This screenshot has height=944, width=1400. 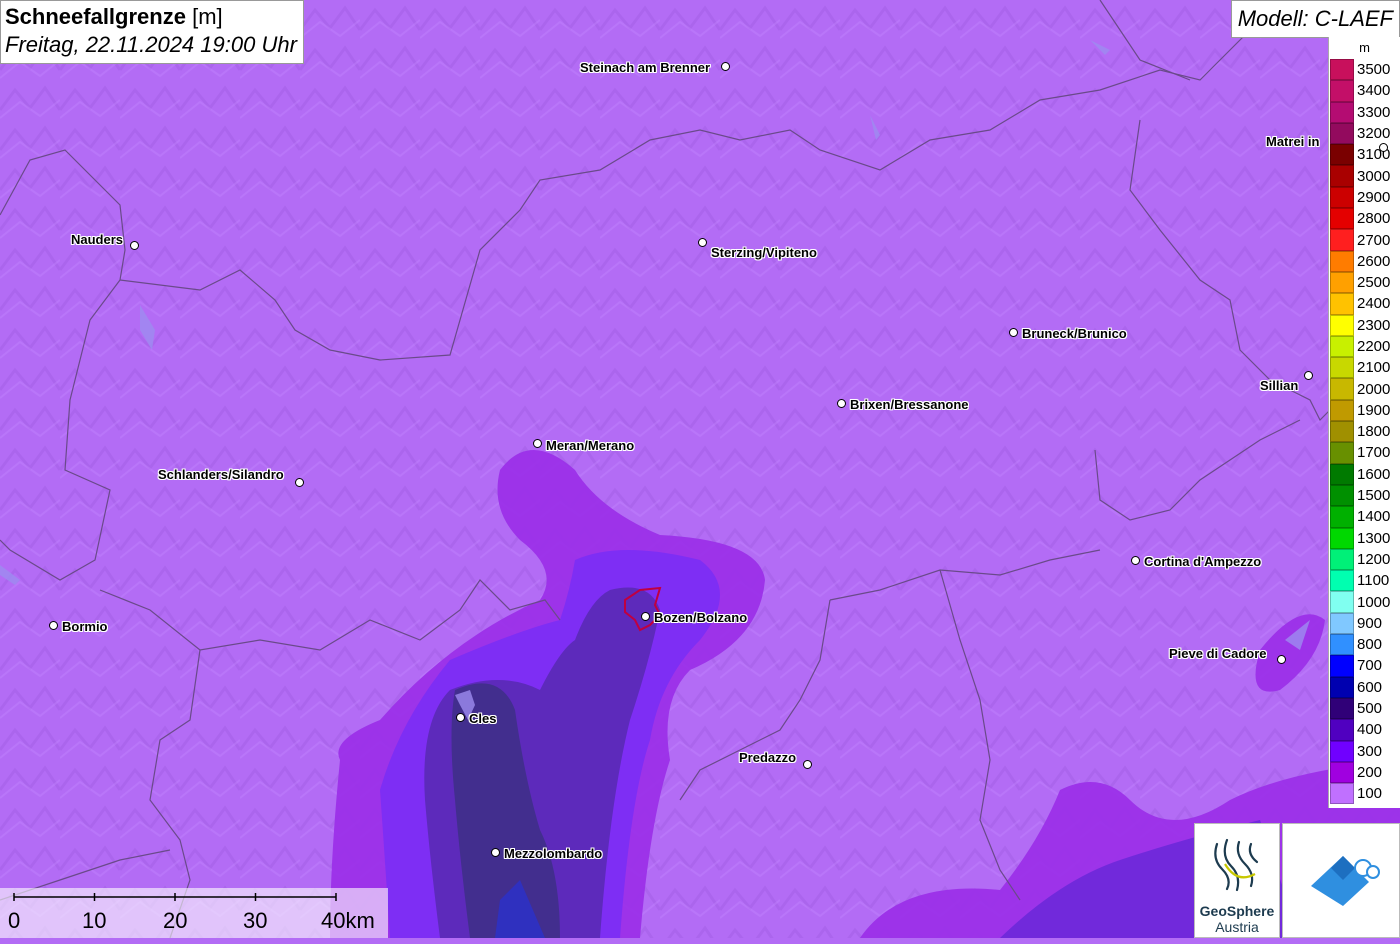 What do you see at coordinates (590, 445) in the screenshot?
I see `city-label: Meran/Merano` at bounding box center [590, 445].